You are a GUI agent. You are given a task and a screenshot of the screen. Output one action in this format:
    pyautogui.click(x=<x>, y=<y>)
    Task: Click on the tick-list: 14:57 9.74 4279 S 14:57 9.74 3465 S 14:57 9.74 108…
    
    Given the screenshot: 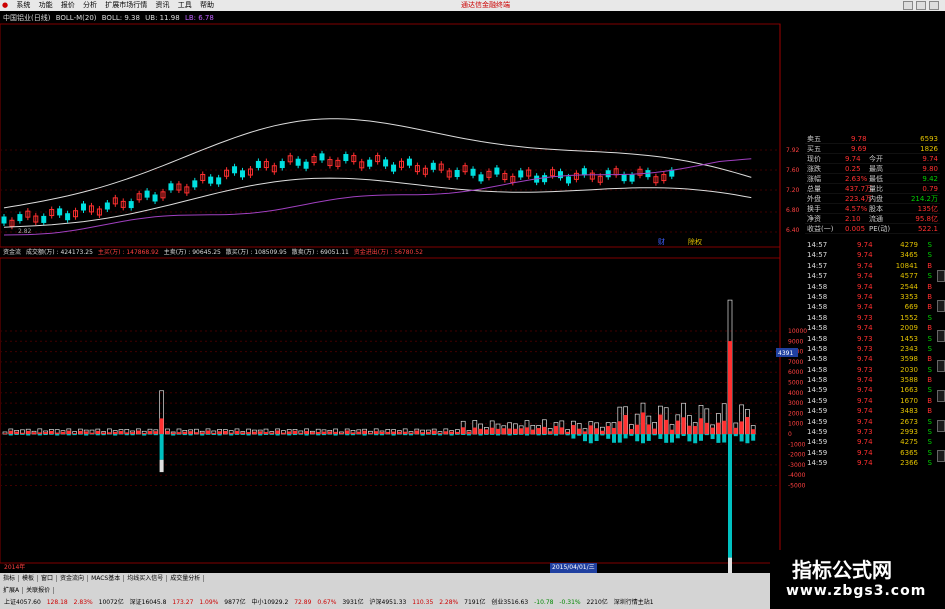 What is the action you would take?
    pyautogui.click(x=872, y=354)
    